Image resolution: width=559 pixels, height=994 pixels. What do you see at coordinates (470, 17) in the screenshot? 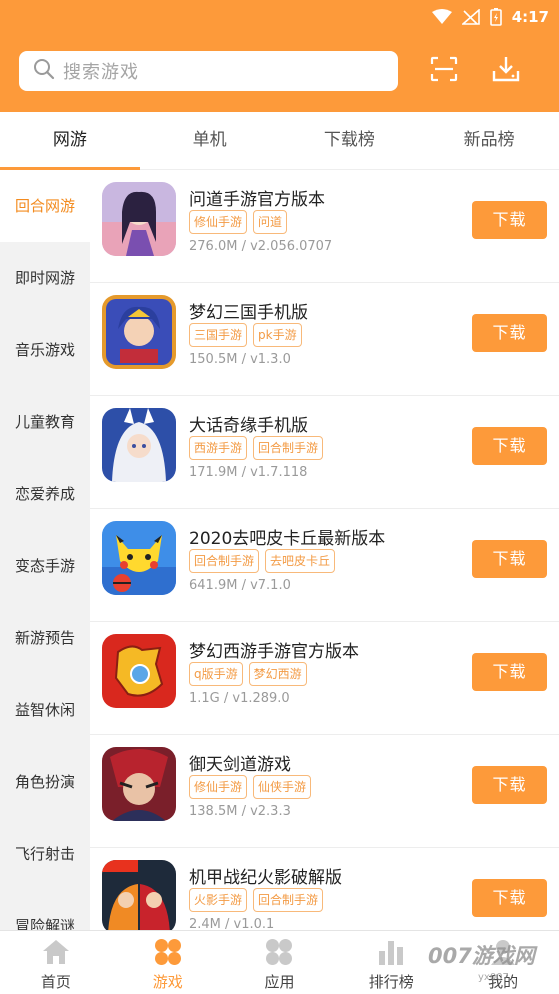
I see `no-signal-icon` at bounding box center [470, 17].